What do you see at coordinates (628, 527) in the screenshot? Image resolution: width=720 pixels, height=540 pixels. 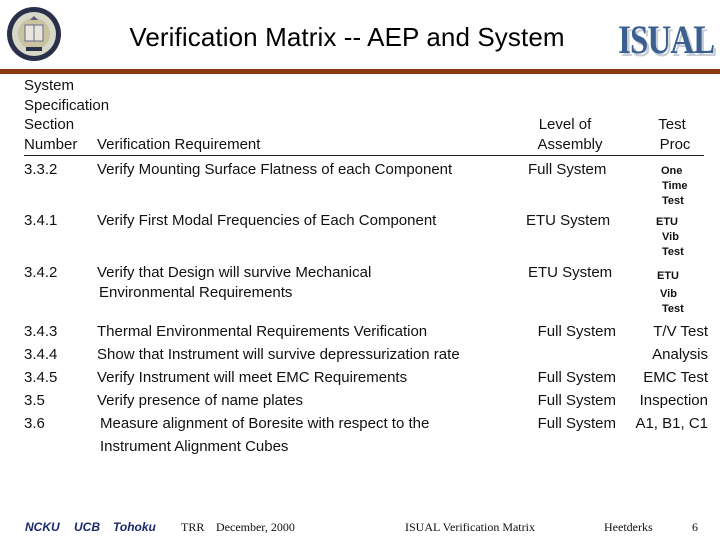 I see `footer-author: Heetderks` at bounding box center [628, 527].